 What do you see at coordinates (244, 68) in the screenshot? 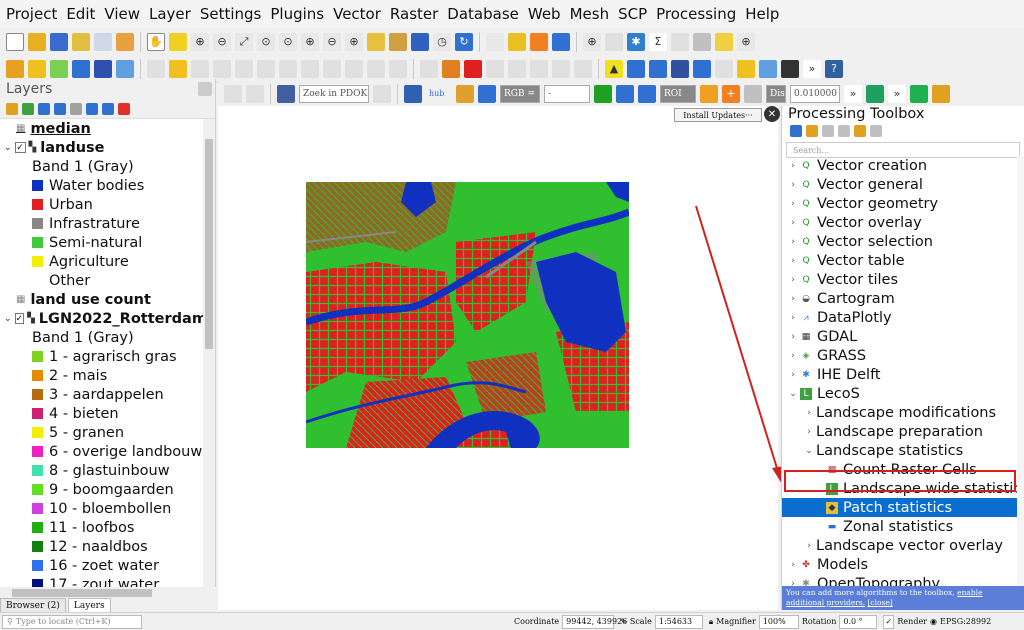
I see `vertex-tool-icon` at bounding box center [244, 68].